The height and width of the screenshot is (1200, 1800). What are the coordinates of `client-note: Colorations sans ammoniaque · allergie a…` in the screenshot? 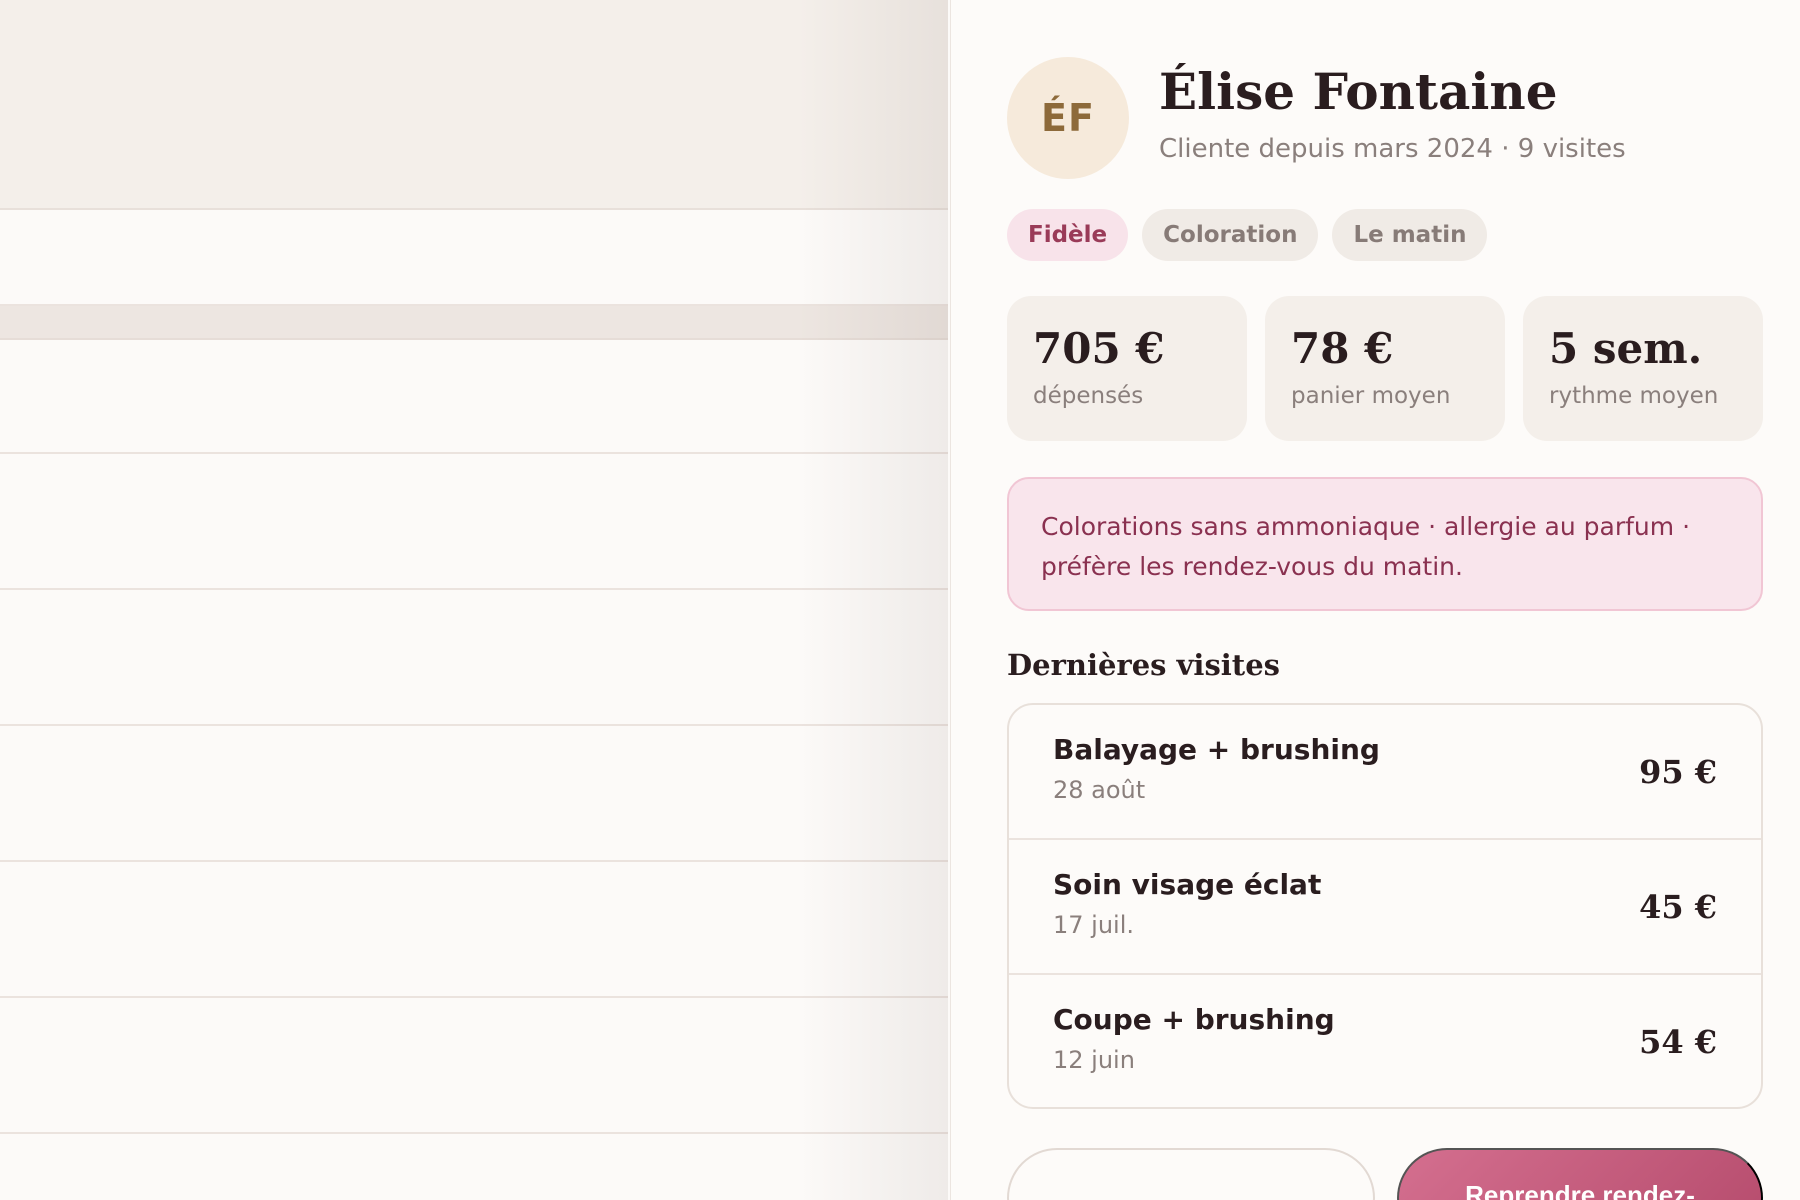 It's located at (1385, 544).